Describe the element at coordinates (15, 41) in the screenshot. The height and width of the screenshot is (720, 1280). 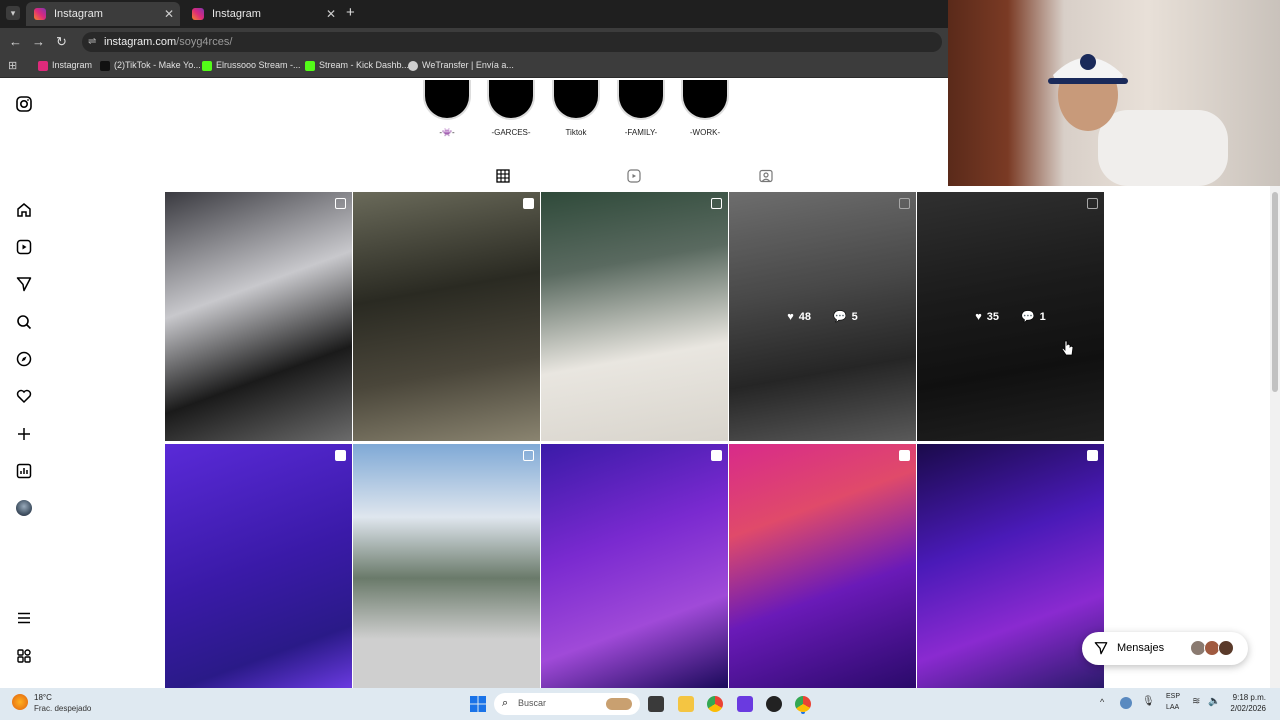
I see `back-icon: ←` at that location.